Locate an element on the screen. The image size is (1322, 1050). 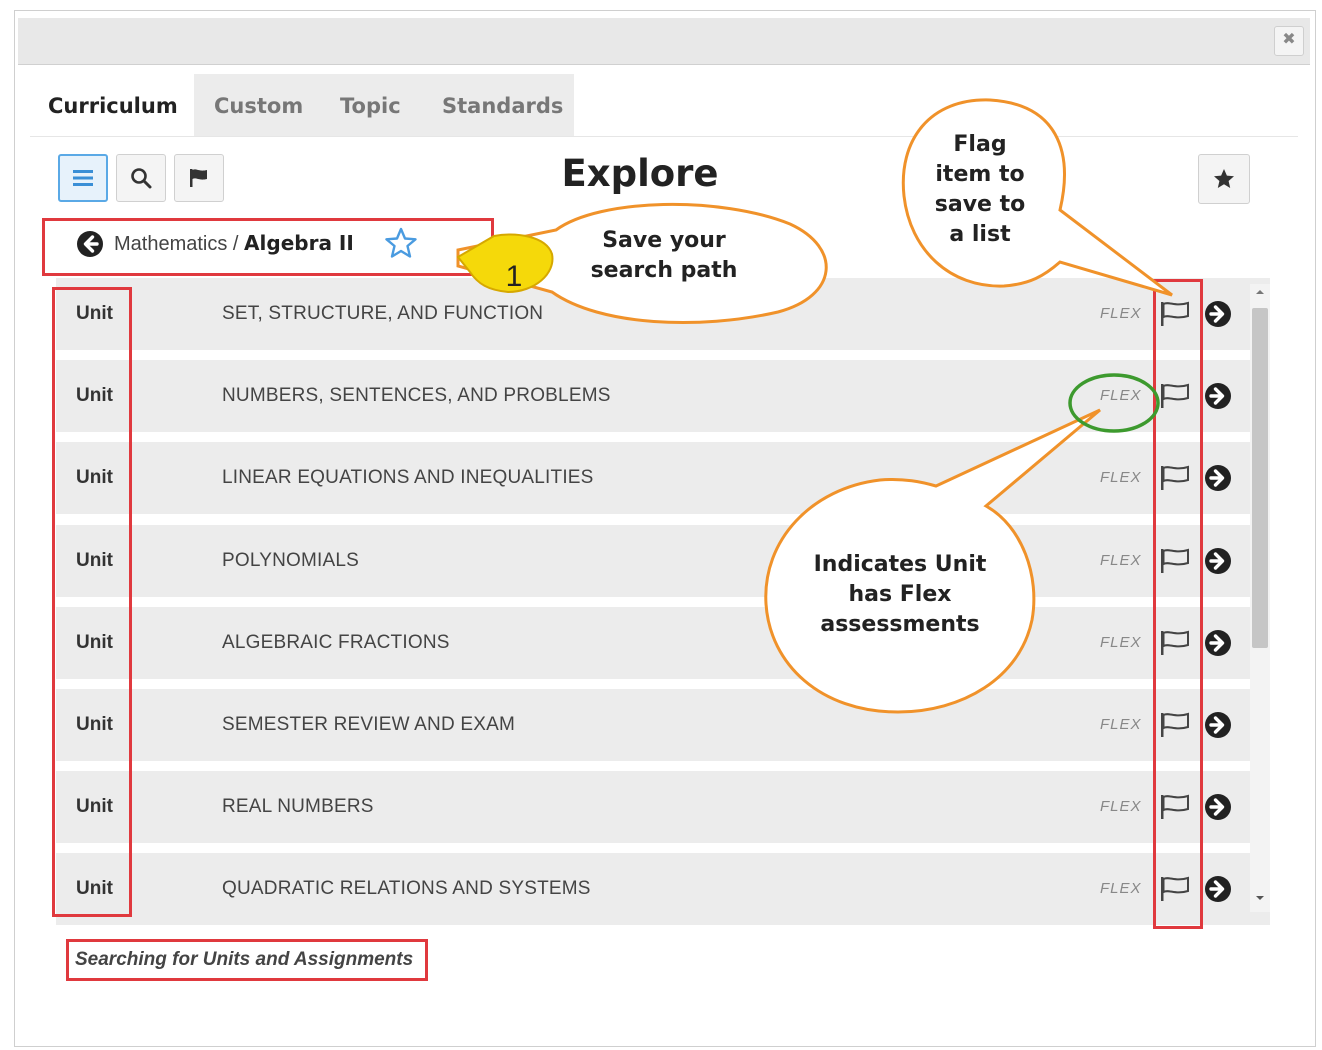
step-number: 1 is located at coordinates (514, 276).